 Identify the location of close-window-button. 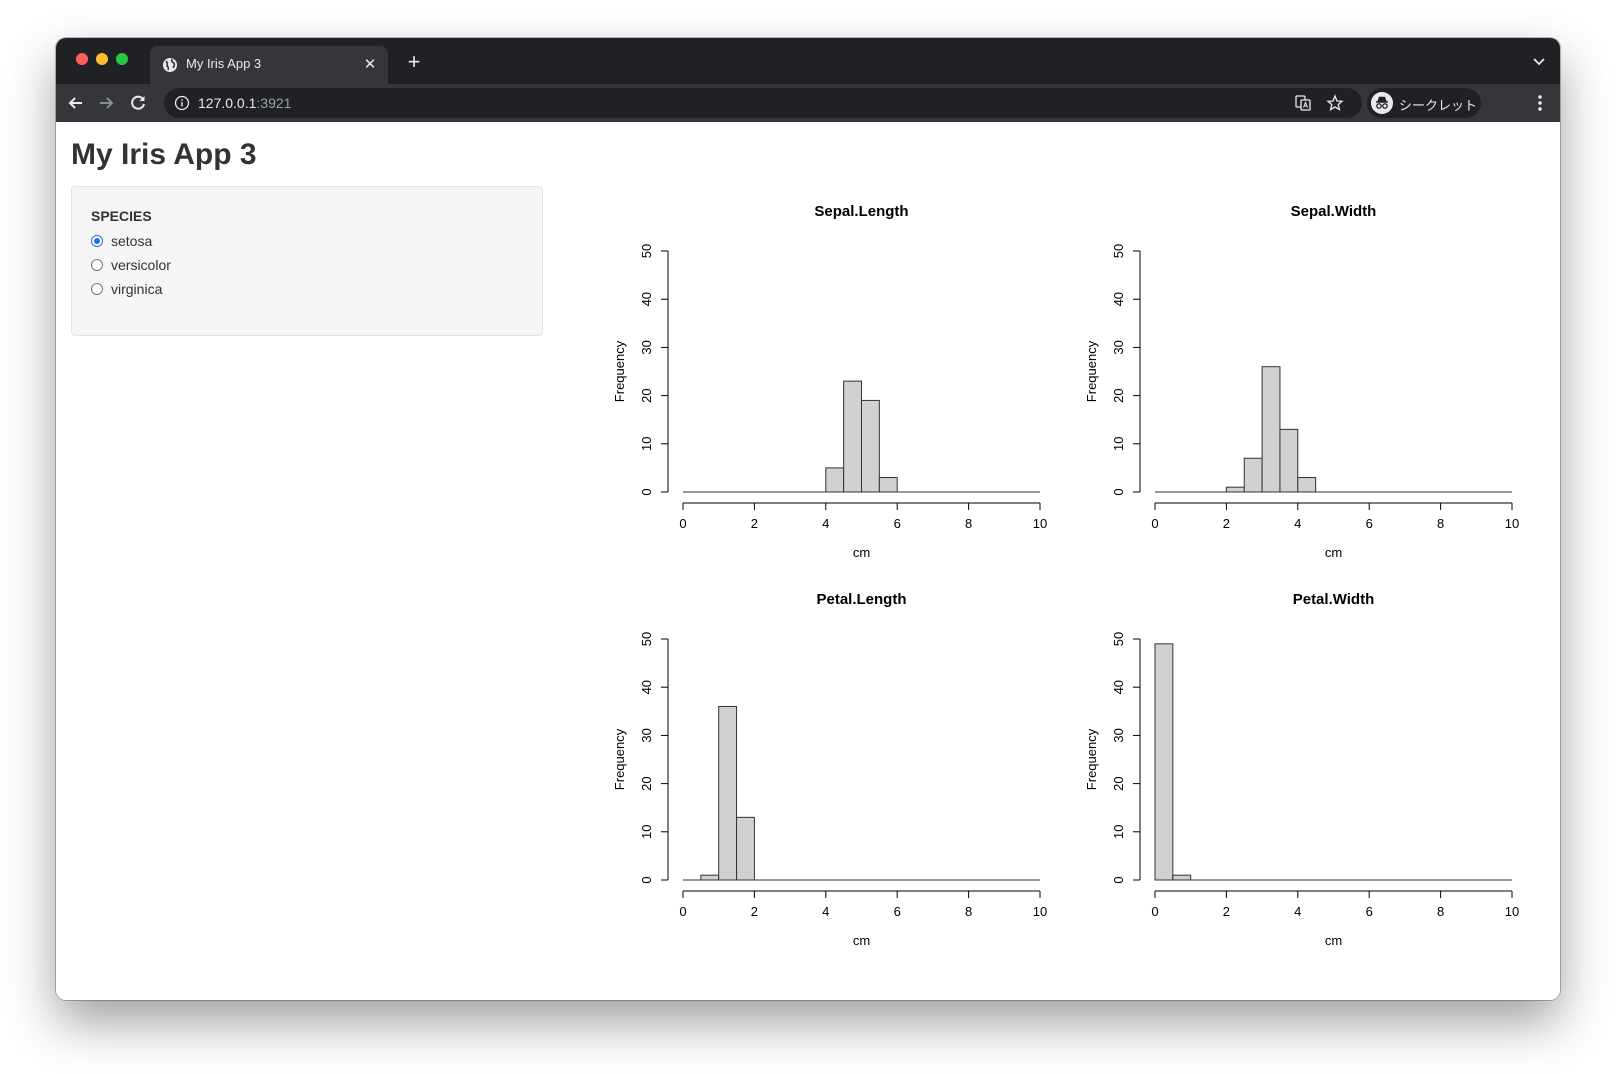
(82, 59).